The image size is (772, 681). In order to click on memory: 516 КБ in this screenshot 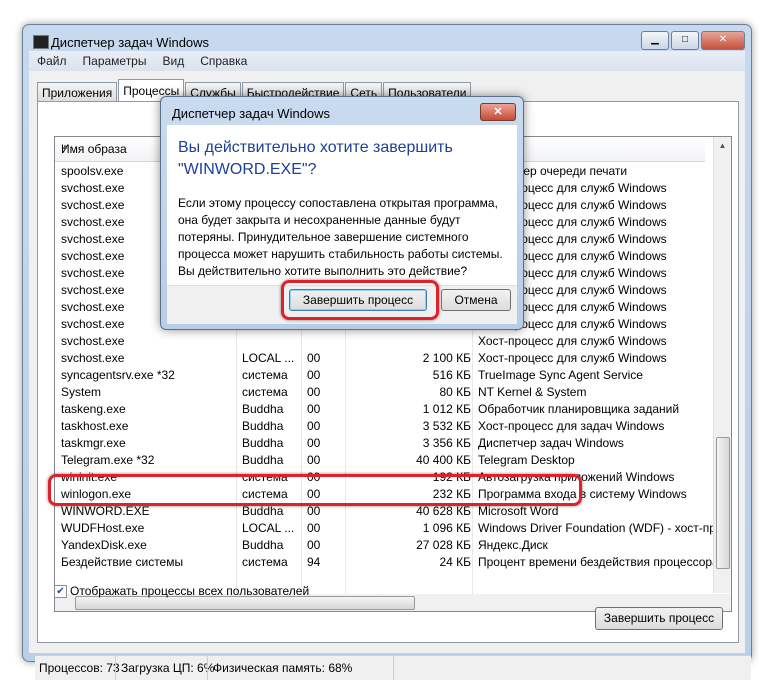, I will do `click(451, 375)`.